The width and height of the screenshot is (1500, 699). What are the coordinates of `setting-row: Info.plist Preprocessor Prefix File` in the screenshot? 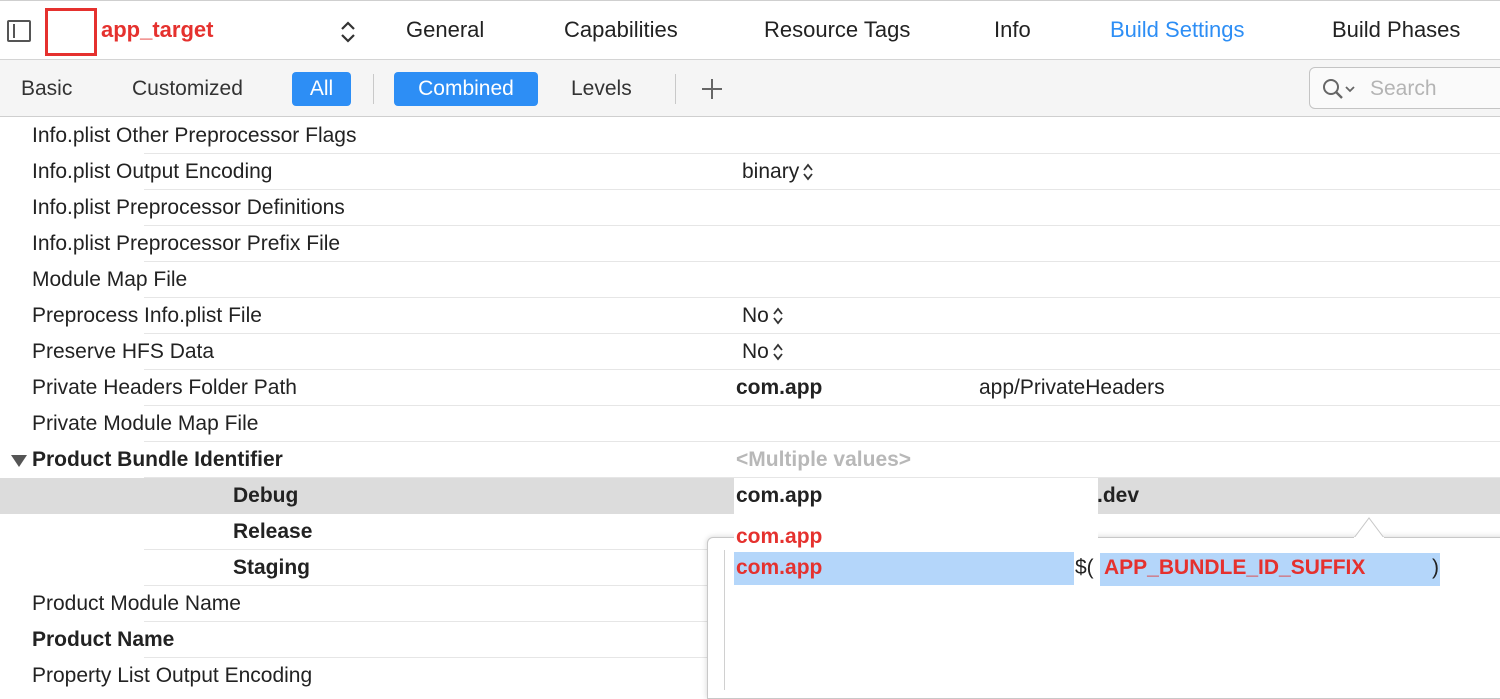 It's located at (750, 244).